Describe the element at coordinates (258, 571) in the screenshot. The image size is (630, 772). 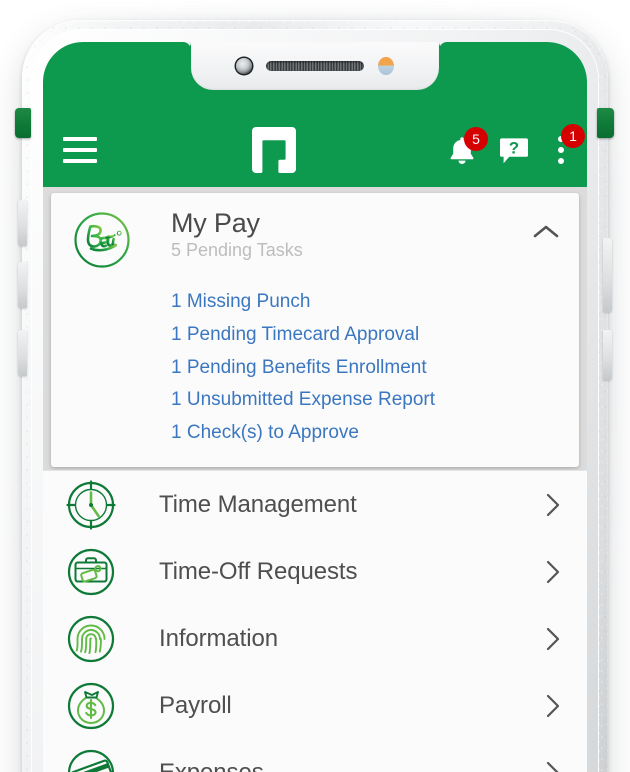
I see `menu-item-label: Time-Off Requests` at that location.